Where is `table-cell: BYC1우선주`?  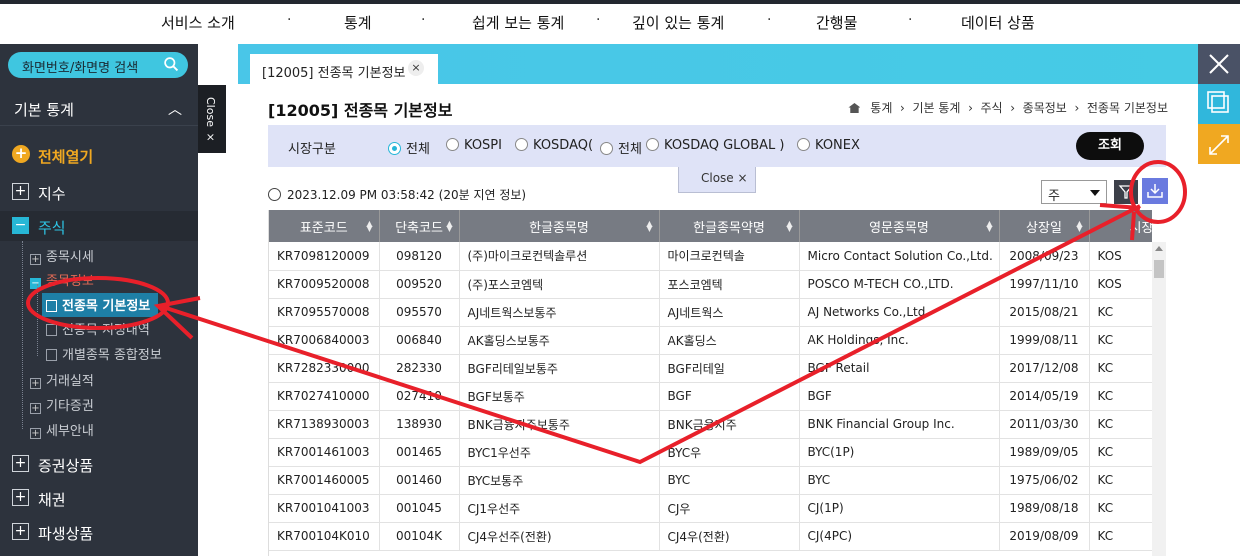 table-cell: BYC1우선주 is located at coordinates (559, 452).